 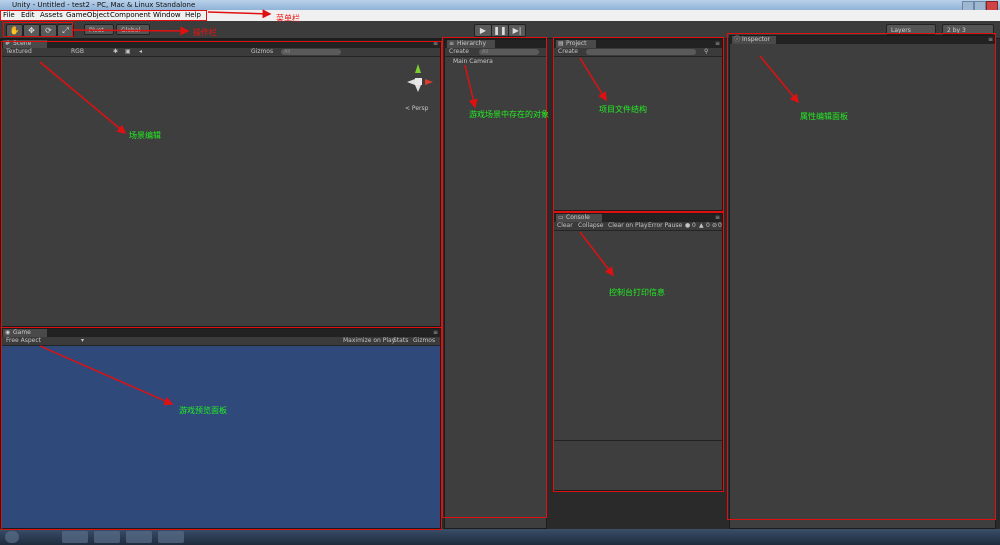 What do you see at coordinates (145, 135) in the screenshot?
I see `annotation-scene-label: 场景编辑` at bounding box center [145, 135].